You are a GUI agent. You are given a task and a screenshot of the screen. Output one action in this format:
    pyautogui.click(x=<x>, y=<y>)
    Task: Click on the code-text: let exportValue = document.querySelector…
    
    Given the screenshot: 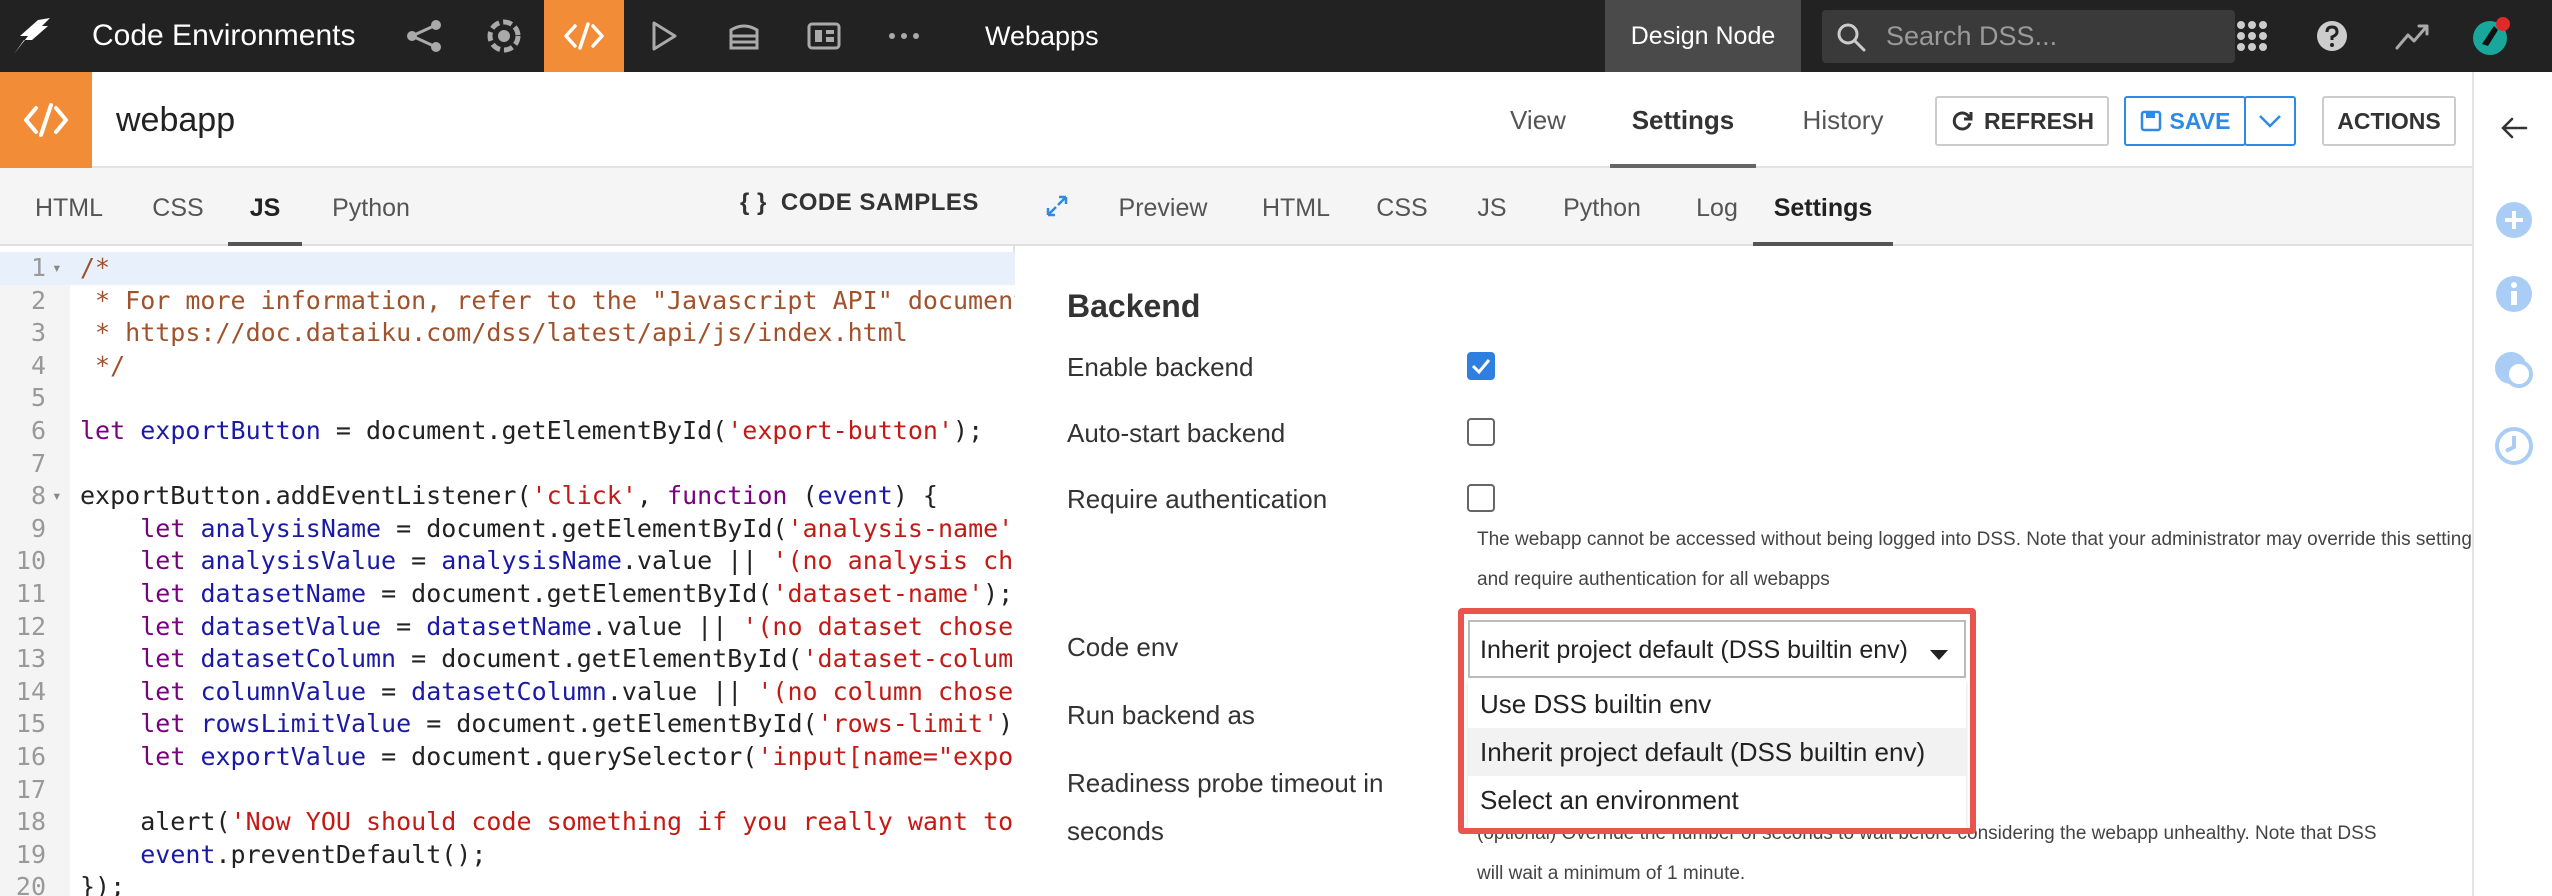 What is the action you would take?
    pyautogui.click(x=547, y=757)
    